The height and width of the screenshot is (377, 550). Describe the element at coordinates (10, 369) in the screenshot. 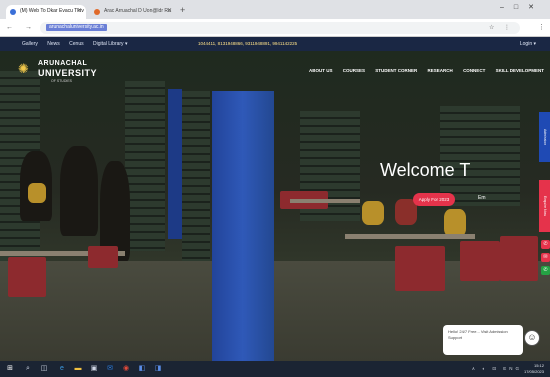

I see `windows-start-icon: ⊞` at that location.